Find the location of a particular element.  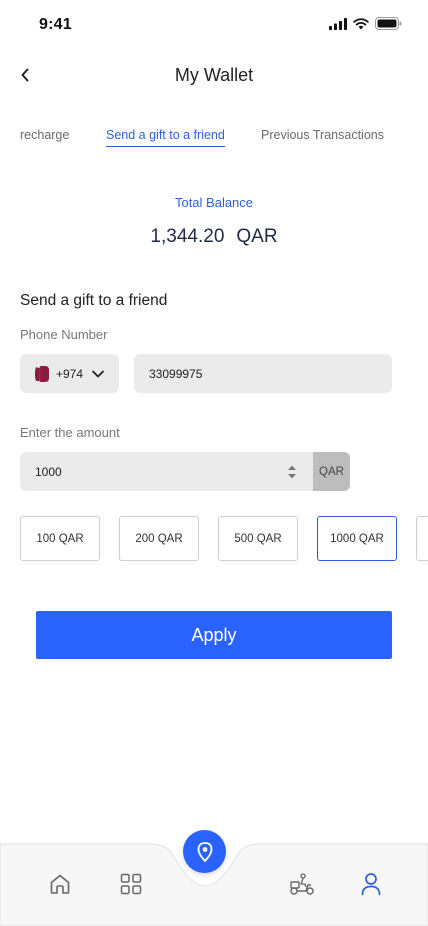

signal-icon is located at coordinates (338, 23).